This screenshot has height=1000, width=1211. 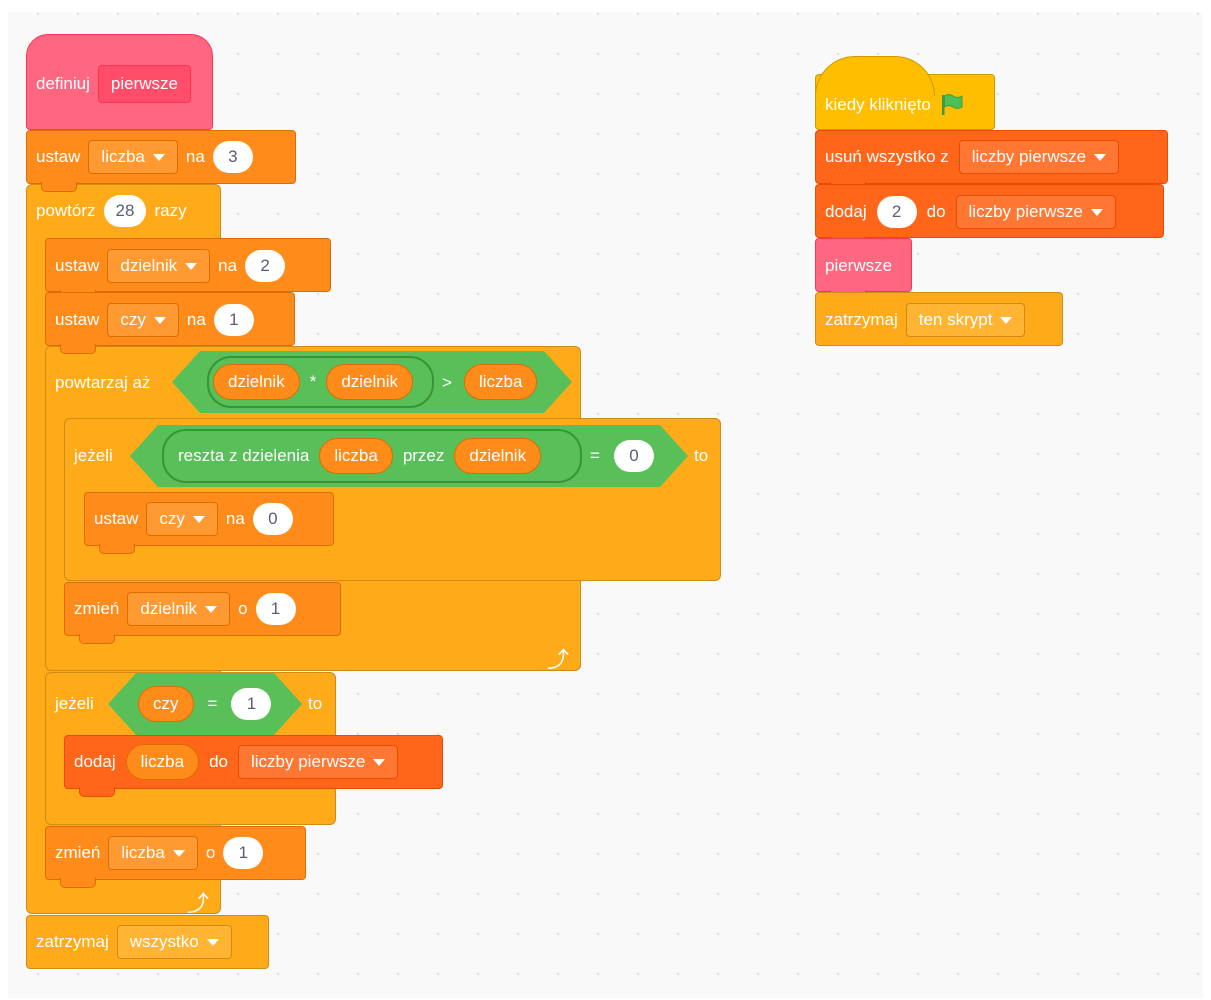 What do you see at coordinates (859, 265) in the screenshot?
I see `custom-block-label: pierwsze` at bounding box center [859, 265].